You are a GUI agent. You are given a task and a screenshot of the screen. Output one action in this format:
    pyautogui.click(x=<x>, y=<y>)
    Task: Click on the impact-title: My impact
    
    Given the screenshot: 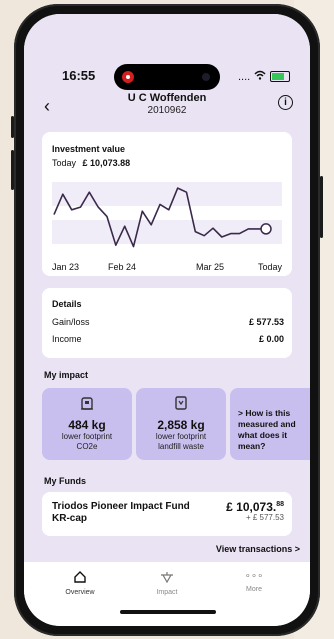 What is the action you would take?
    pyautogui.click(x=66, y=375)
    